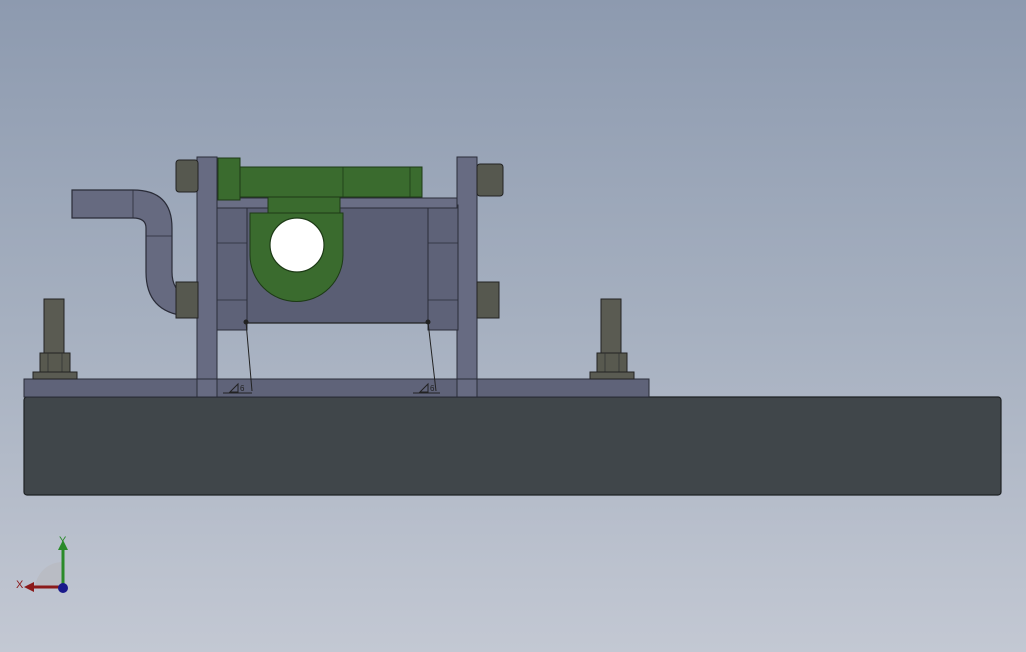 The image size is (1026, 652). I want to click on right-upright, so click(465, 277).